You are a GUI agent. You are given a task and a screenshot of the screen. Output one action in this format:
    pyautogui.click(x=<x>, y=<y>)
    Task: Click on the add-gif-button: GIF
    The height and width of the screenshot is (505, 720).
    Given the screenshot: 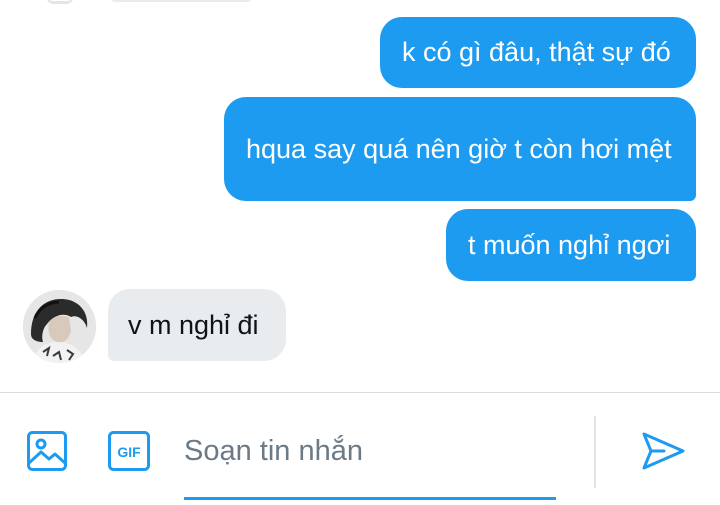 What is the action you would take?
    pyautogui.click(x=129, y=451)
    